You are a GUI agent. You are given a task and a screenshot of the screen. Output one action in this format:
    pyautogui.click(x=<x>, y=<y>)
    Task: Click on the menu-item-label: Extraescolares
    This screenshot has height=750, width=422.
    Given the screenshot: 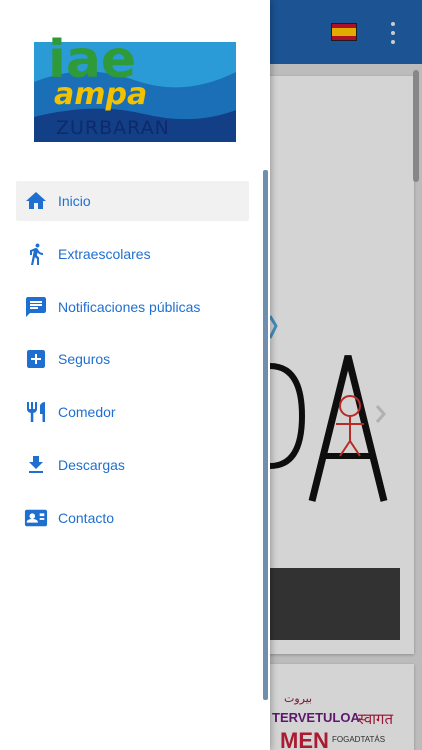 What is the action you would take?
    pyautogui.click(x=104, y=253)
    